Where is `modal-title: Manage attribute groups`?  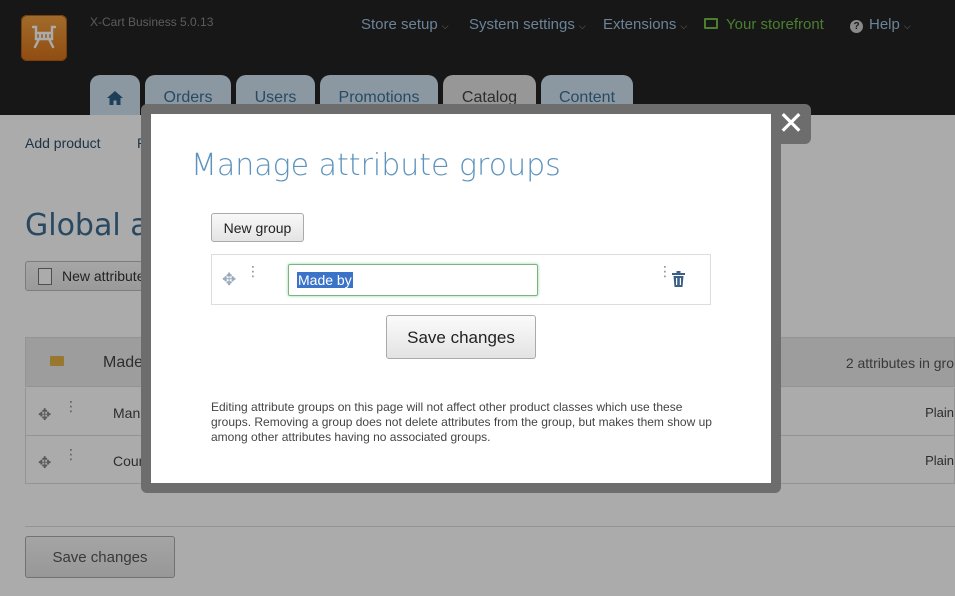
modal-title: Manage attribute groups is located at coordinates (376, 165).